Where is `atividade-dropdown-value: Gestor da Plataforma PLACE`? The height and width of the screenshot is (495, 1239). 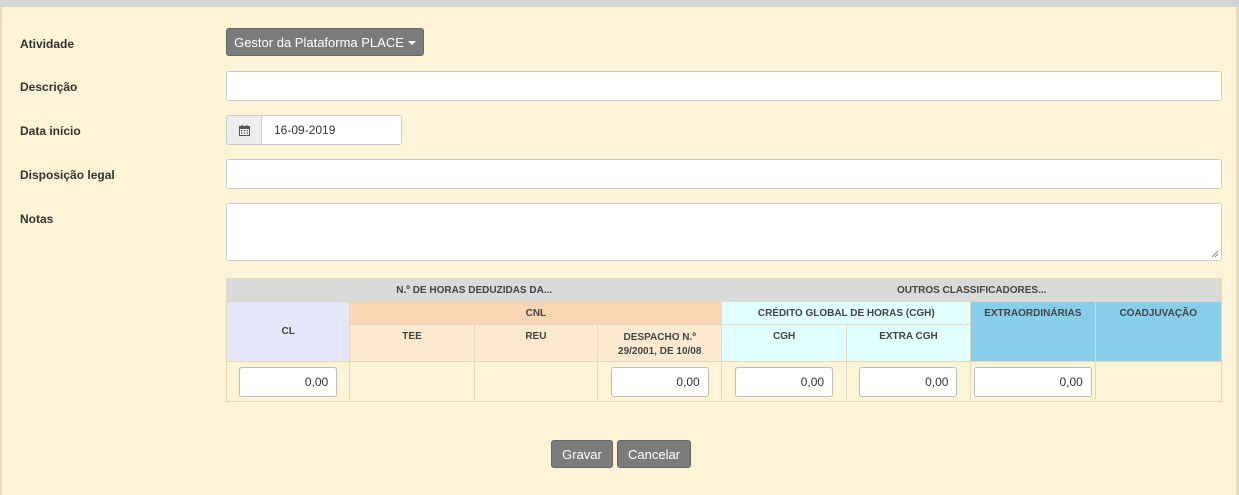
atividade-dropdown-value: Gestor da Plataforma PLACE is located at coordinates (319, 42).